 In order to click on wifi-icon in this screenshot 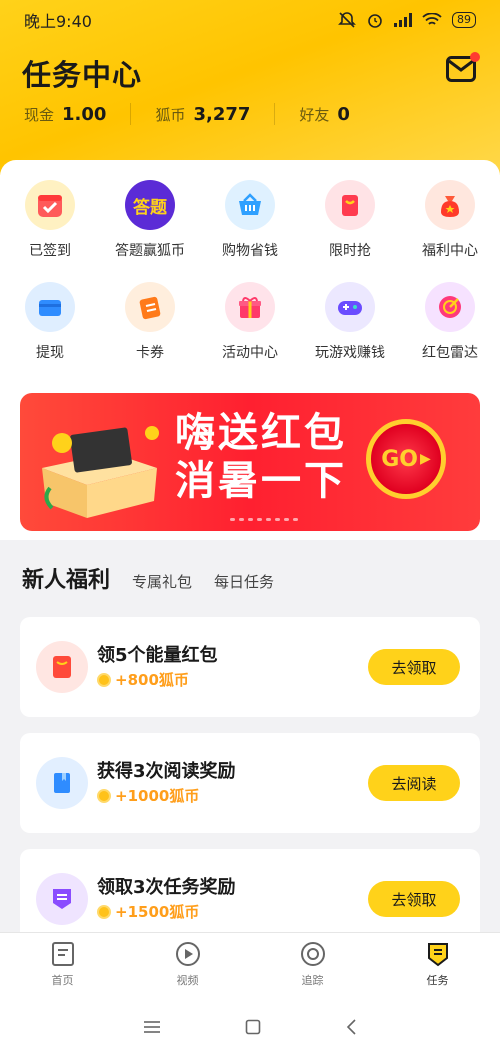, I will do `click(432, 19)`.